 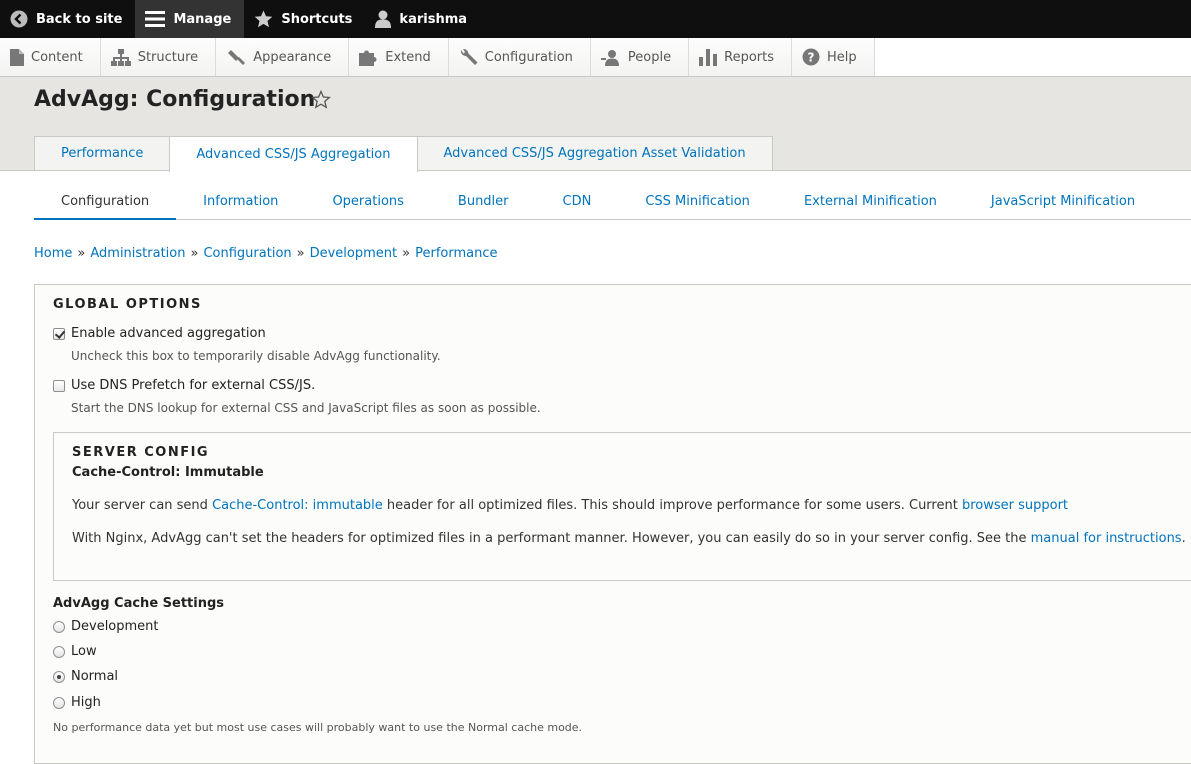 What do you see at coordinates (367, 202) in the screenshot?
I see `subtab-operations: Operations` at bounding box center [367, 202].